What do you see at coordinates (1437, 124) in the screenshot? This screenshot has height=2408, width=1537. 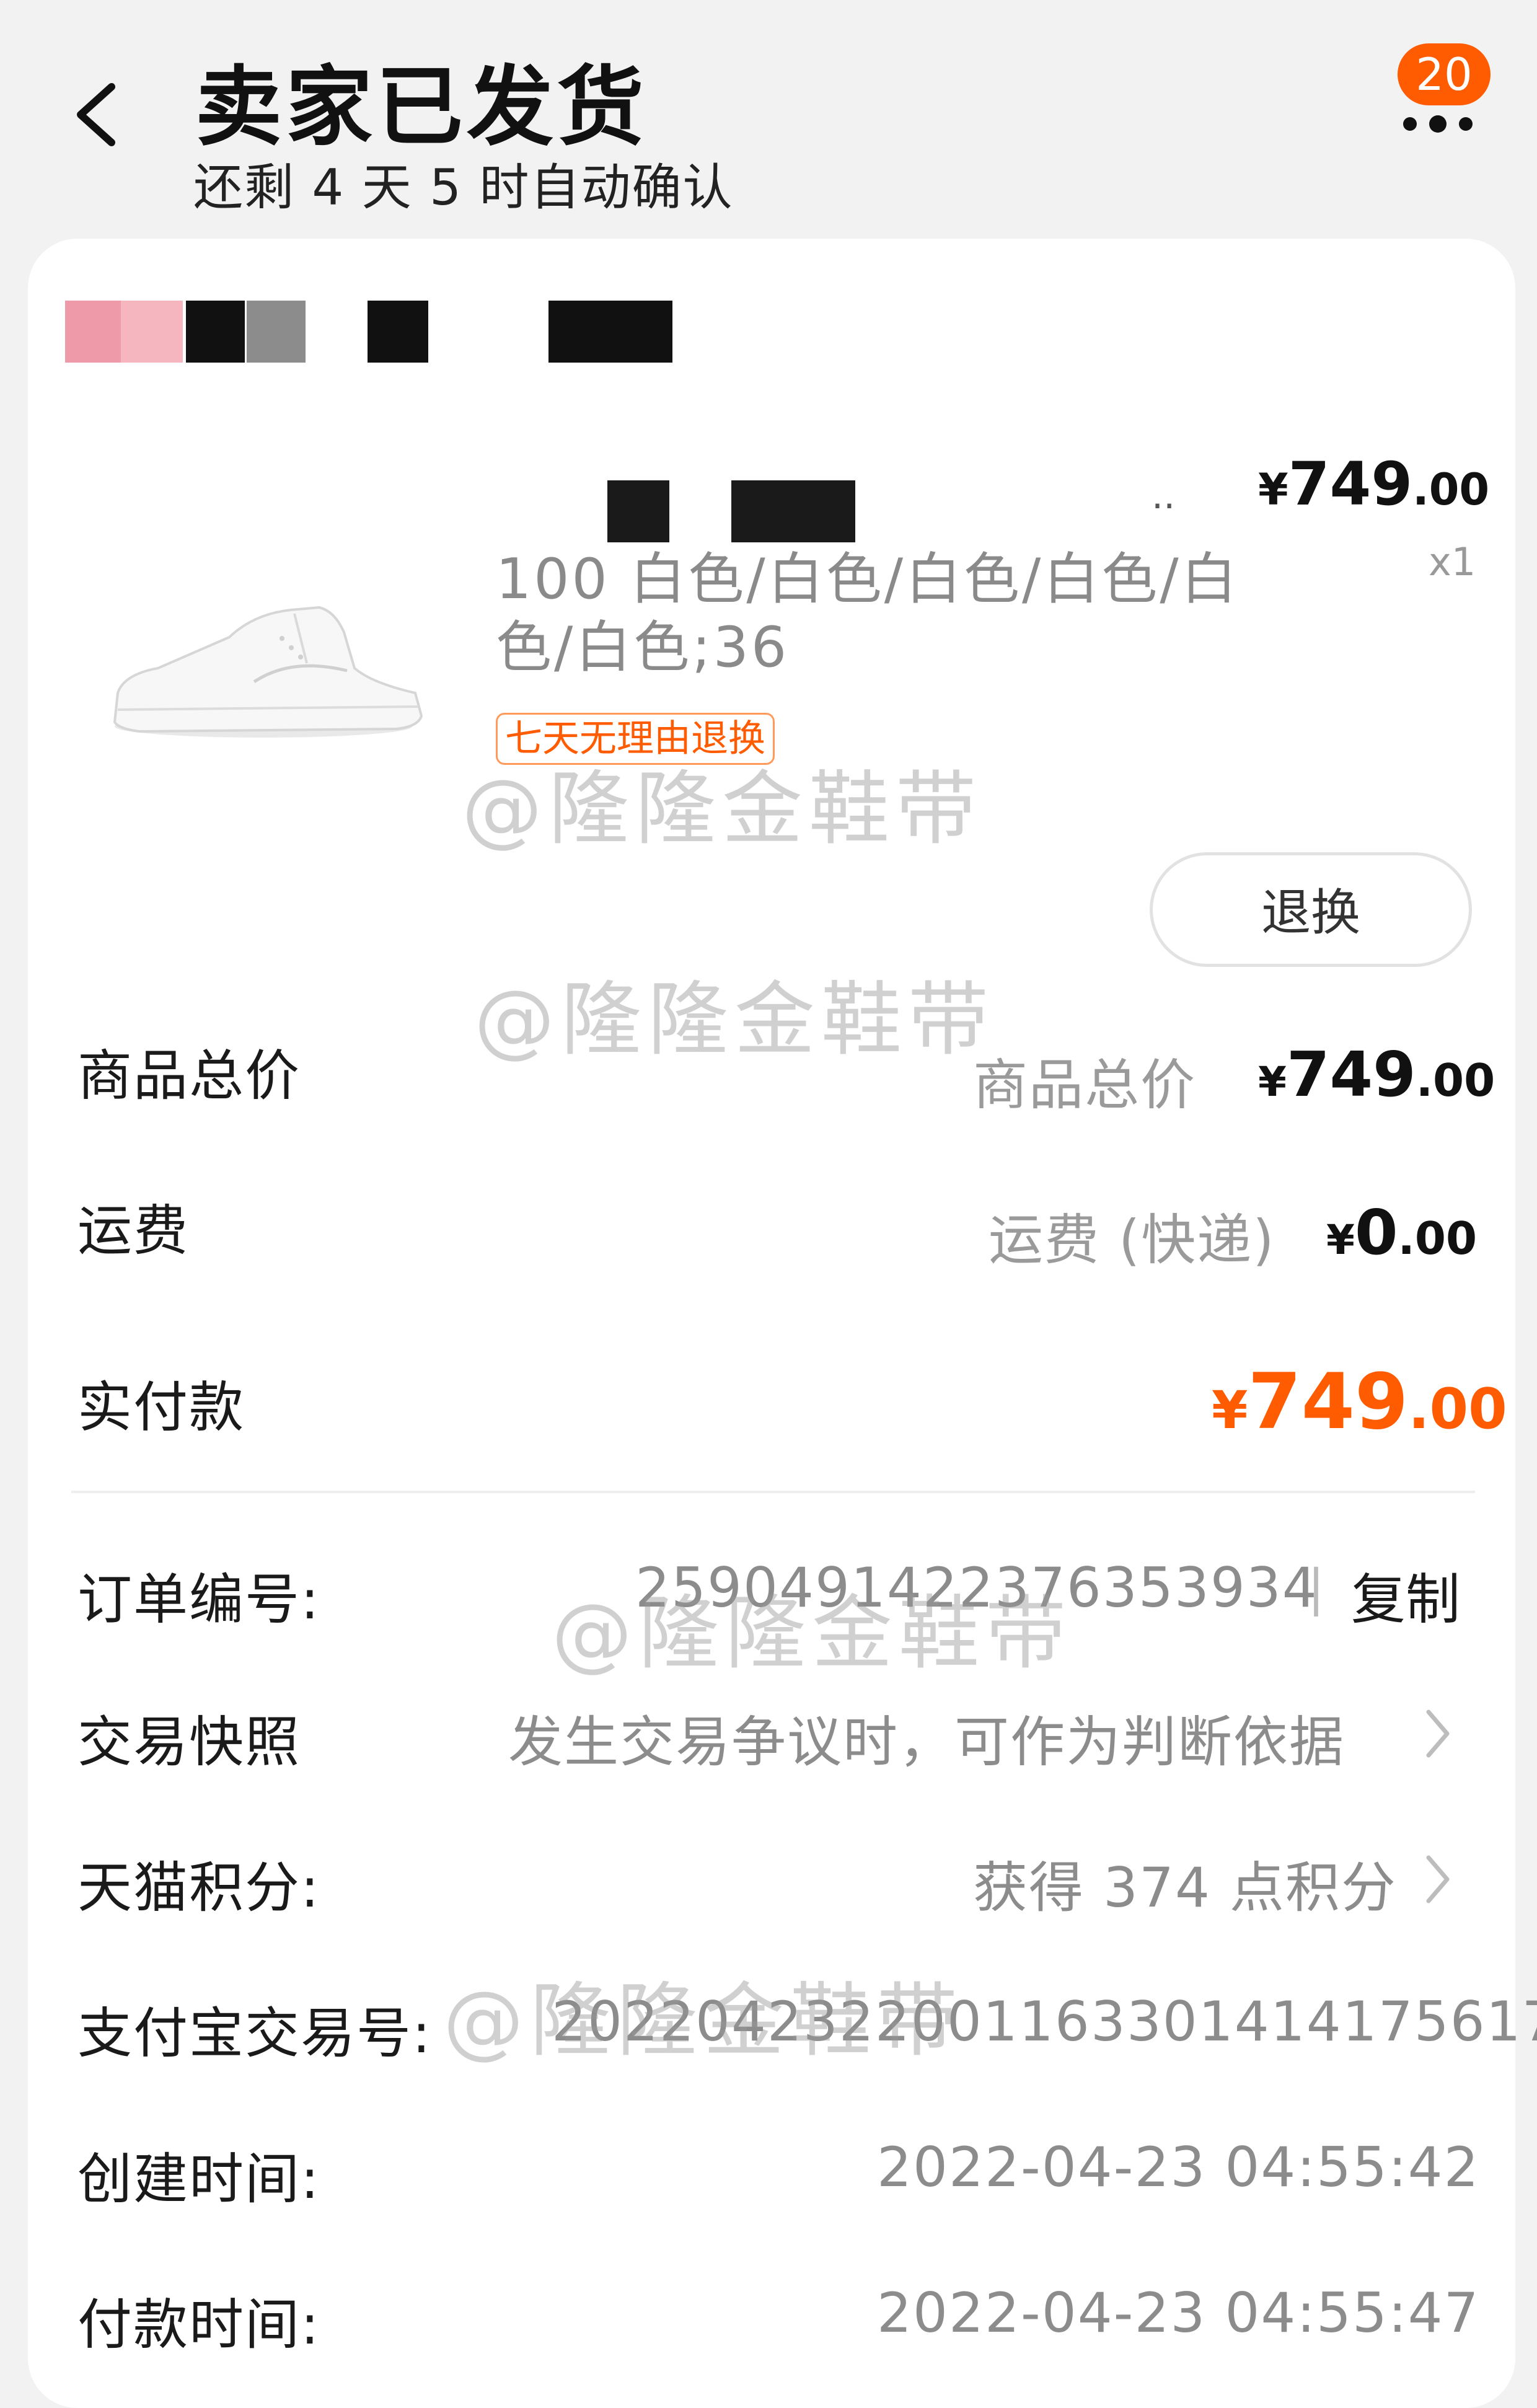 I see `more-dots-icon` at bounding box center [1437, 124].